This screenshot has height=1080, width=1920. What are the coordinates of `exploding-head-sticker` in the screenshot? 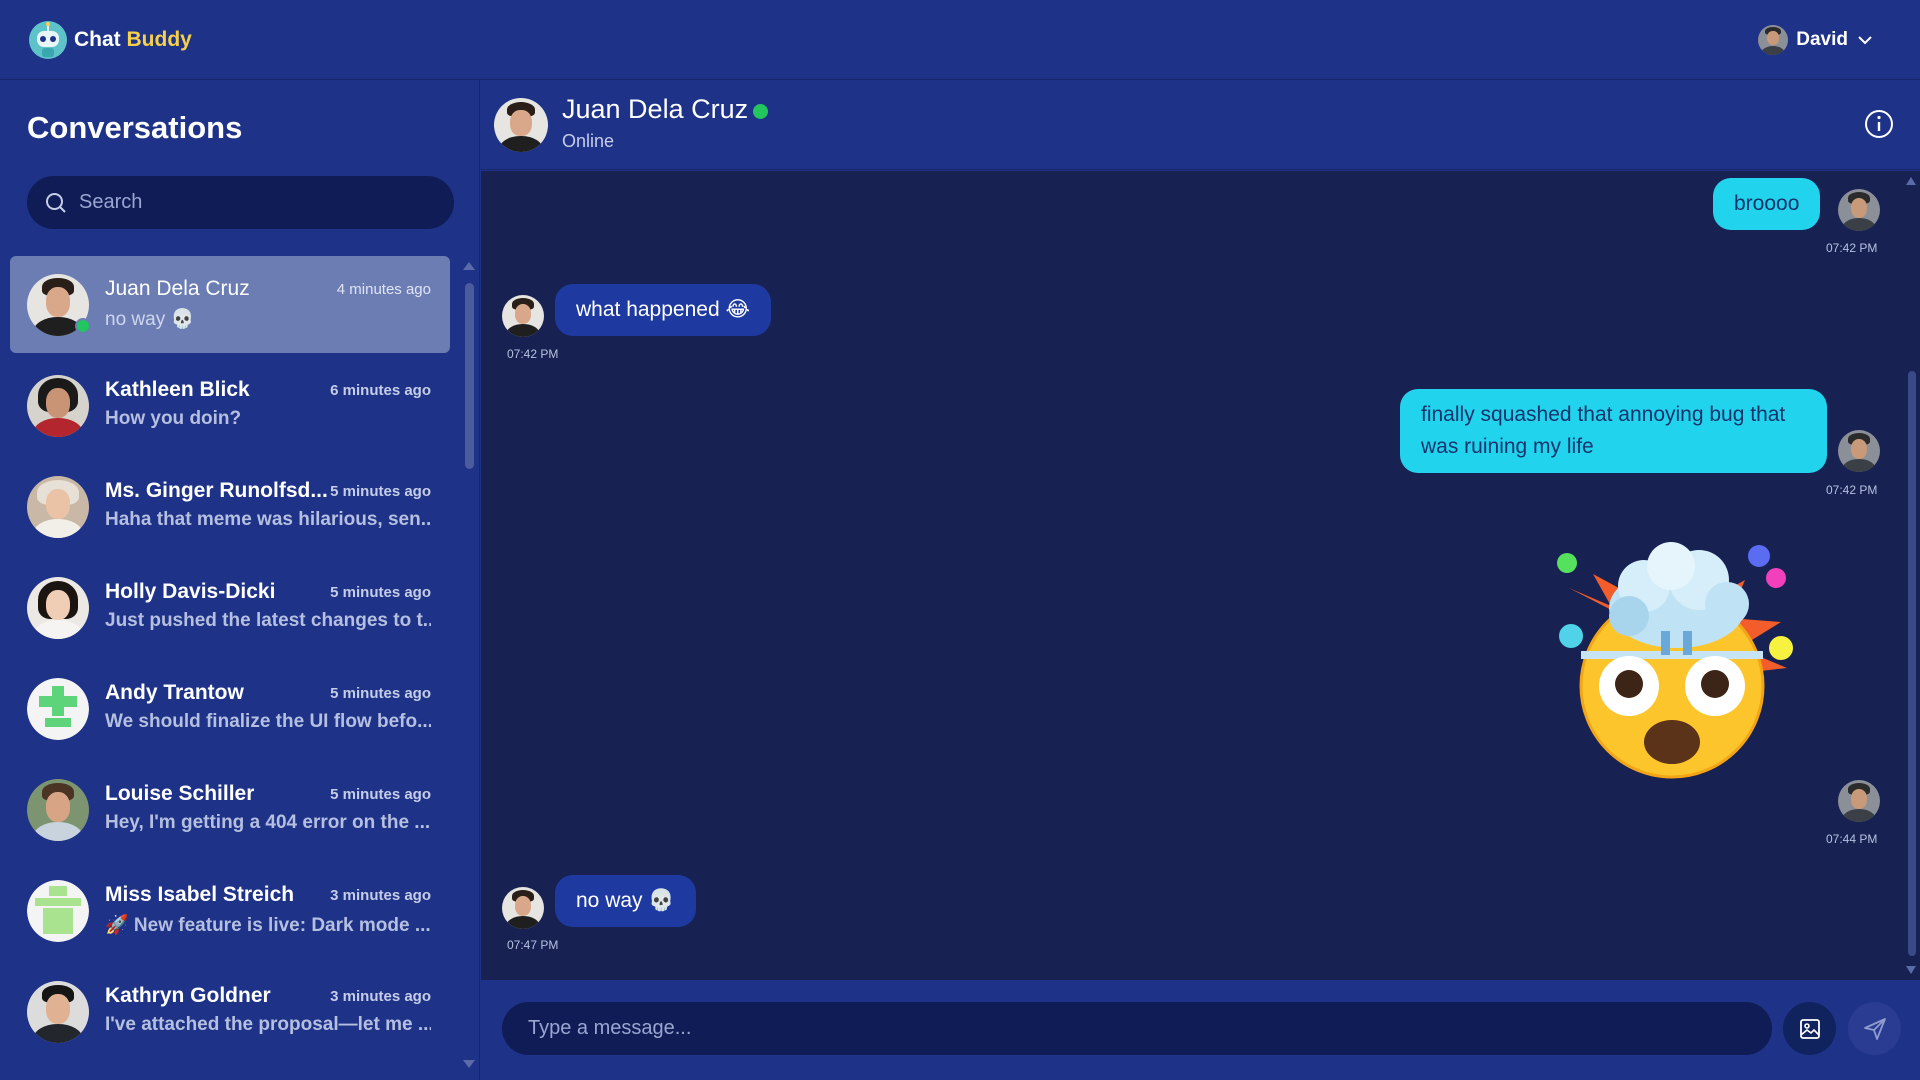 It's located at (1675, 660).